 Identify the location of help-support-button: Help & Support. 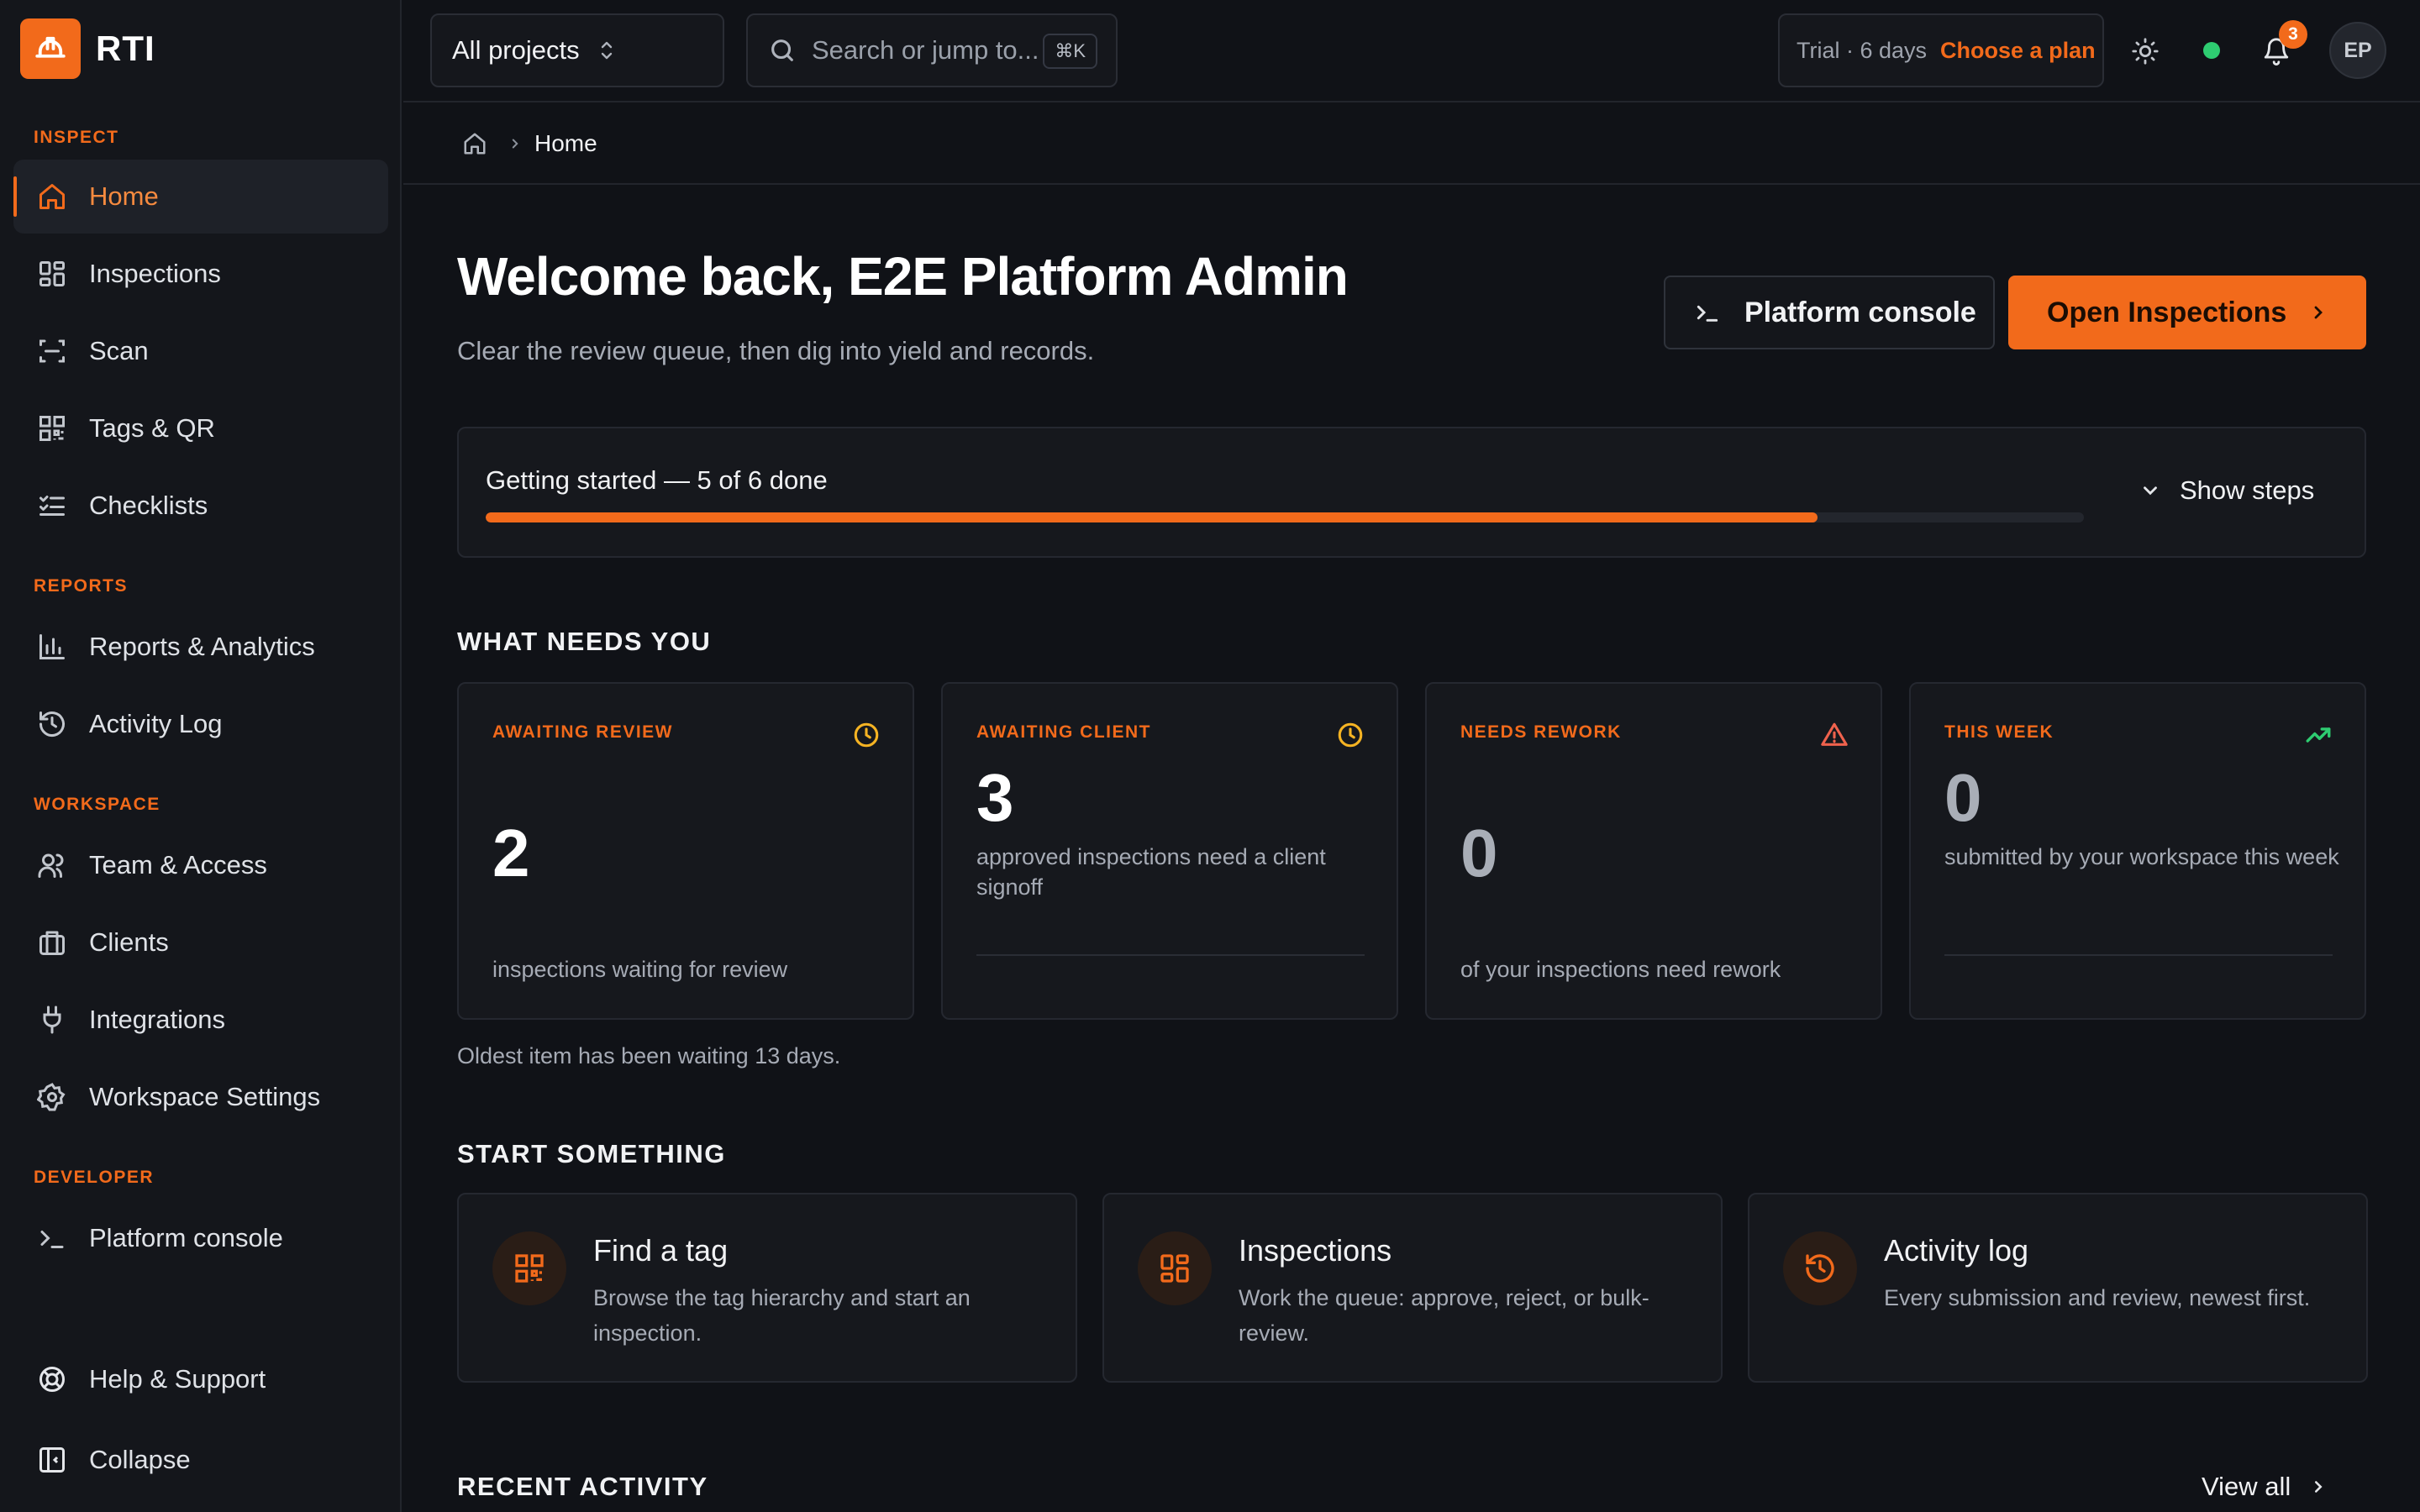
(200, 1379).